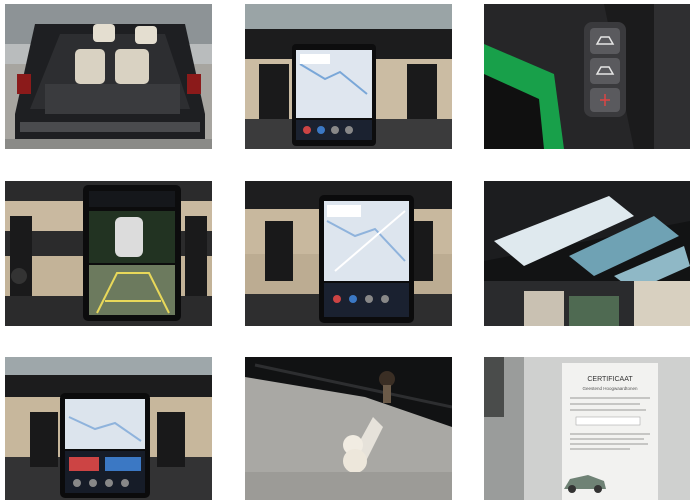 Image resolution: width=690 pixels, height=500 pixels. I want to click on photo-sunroof, so click(587, 253).